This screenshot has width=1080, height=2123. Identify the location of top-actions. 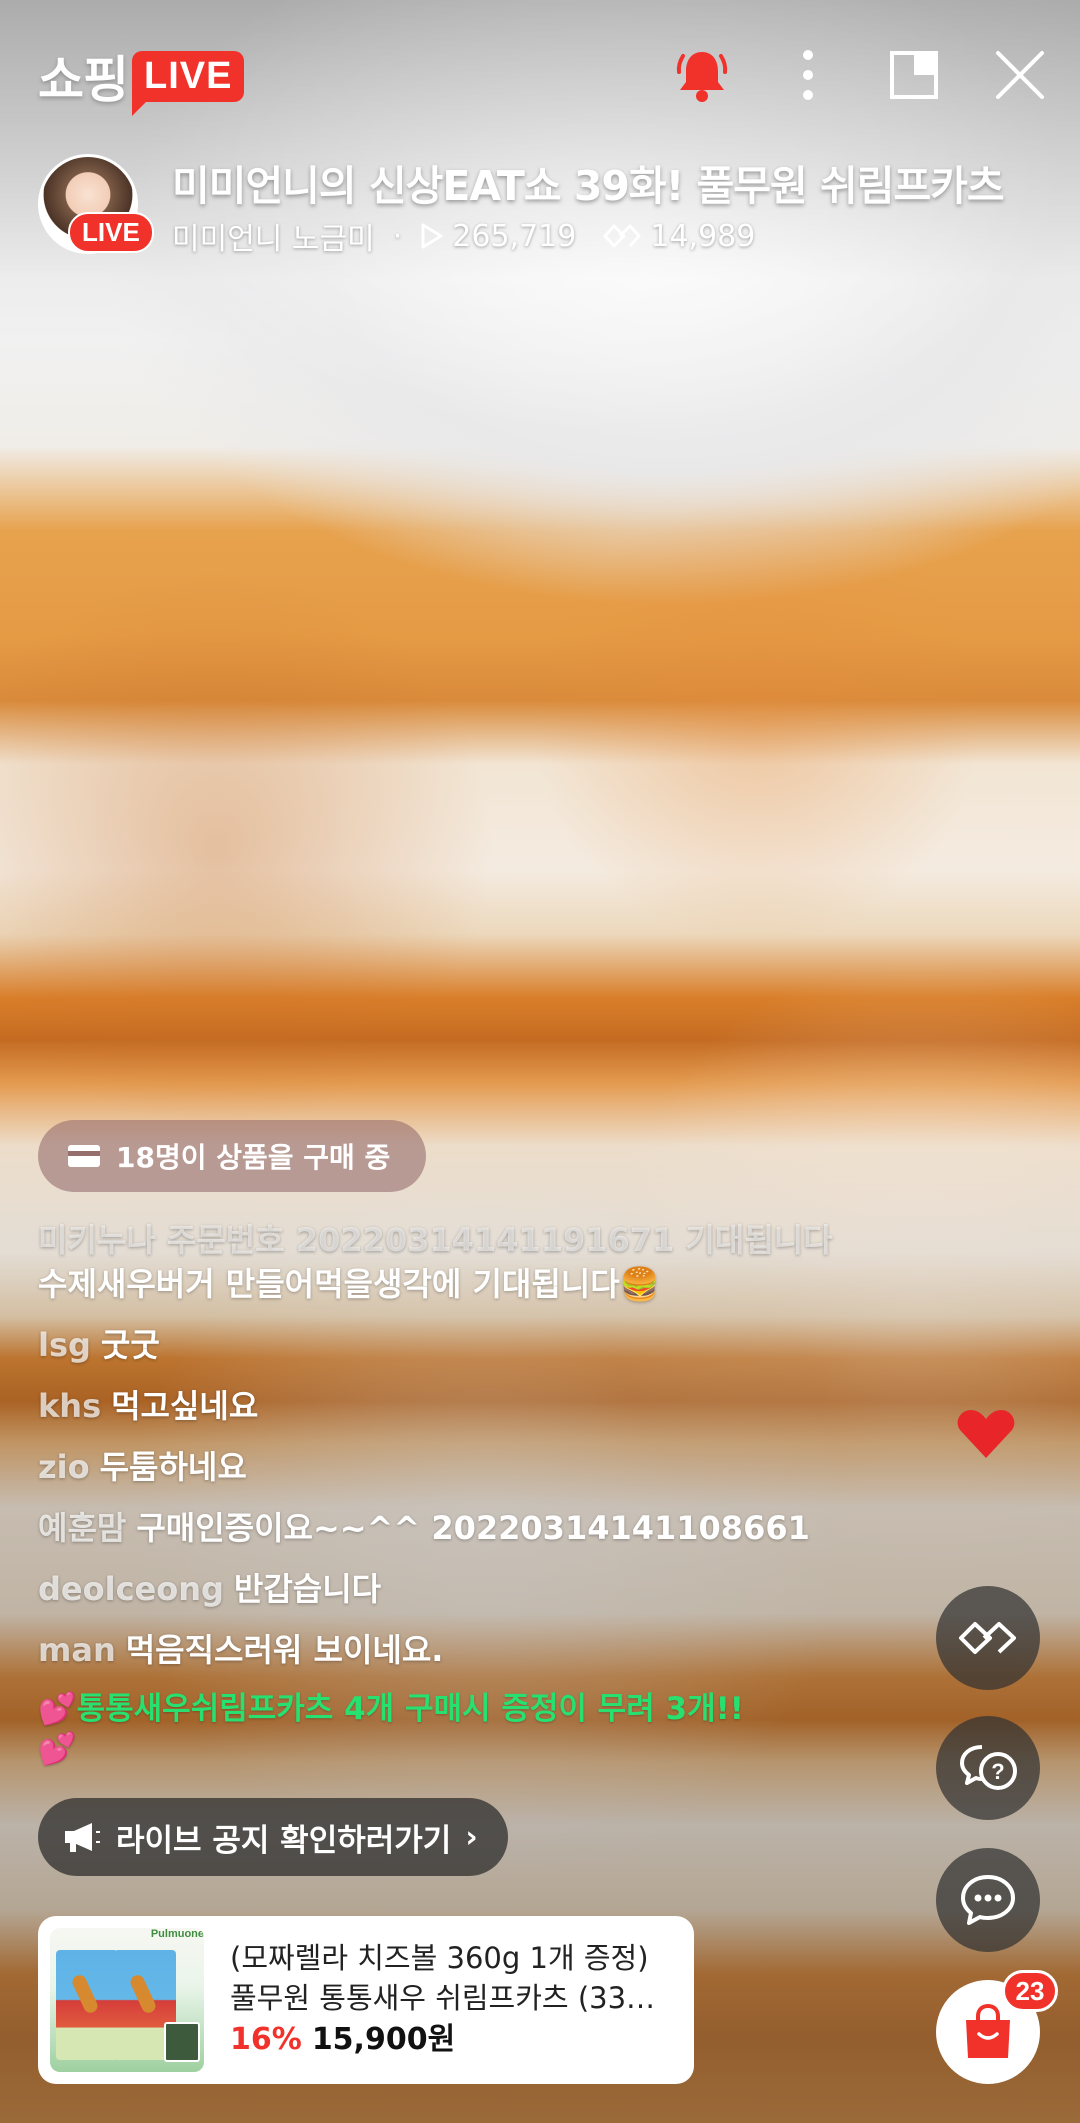
(838, 75).